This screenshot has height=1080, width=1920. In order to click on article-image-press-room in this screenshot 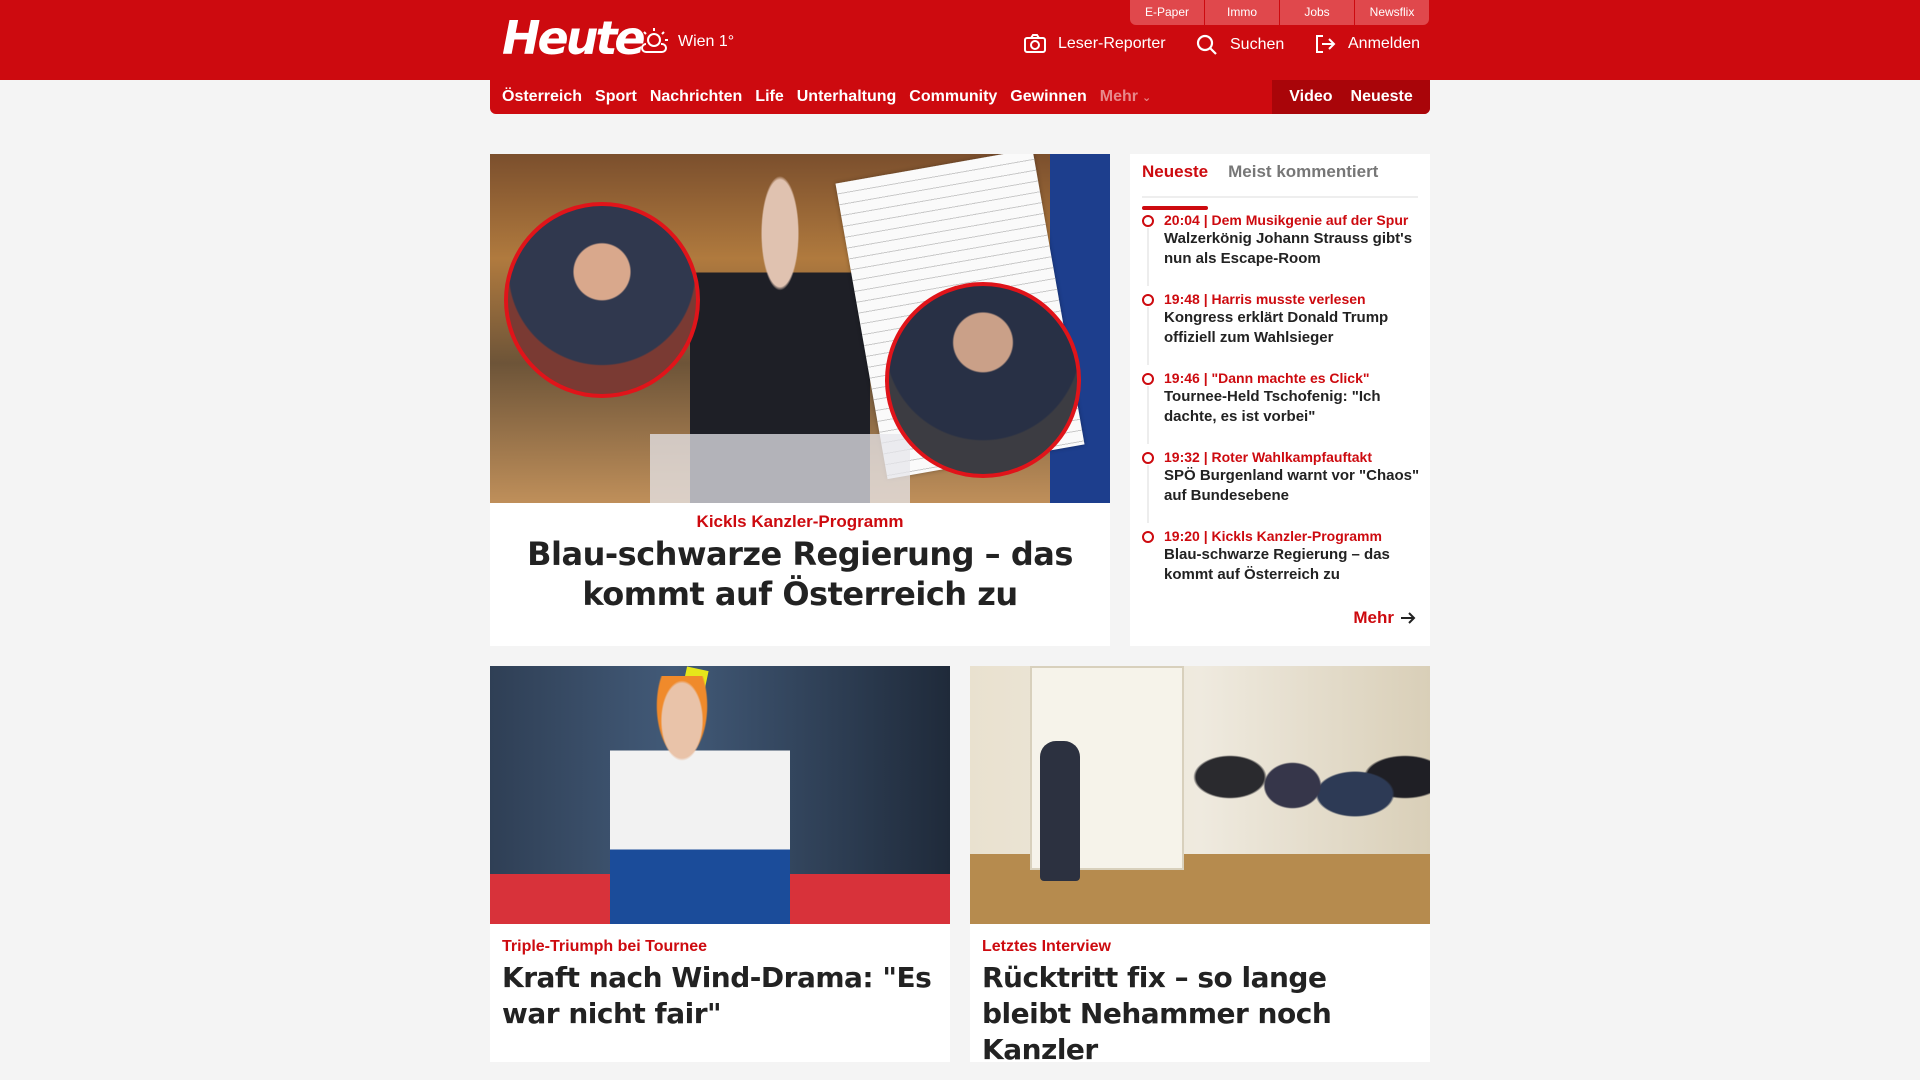, I will do `click(1200, 795)`.